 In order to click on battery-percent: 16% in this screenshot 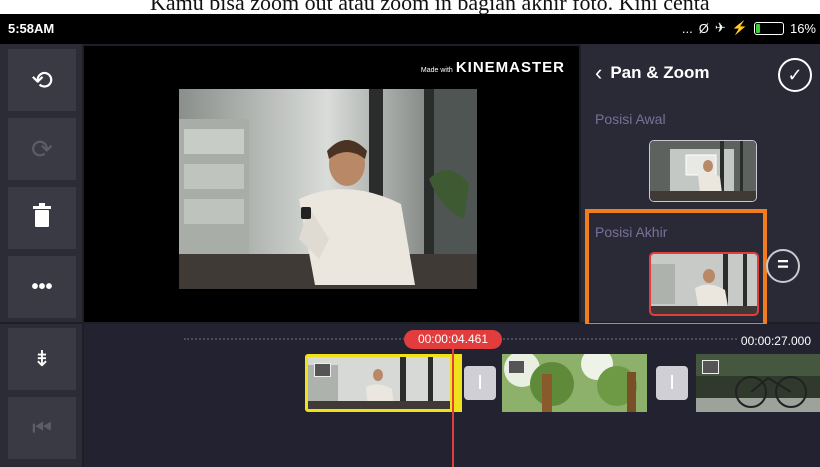, I will do `click(802, 28)`.